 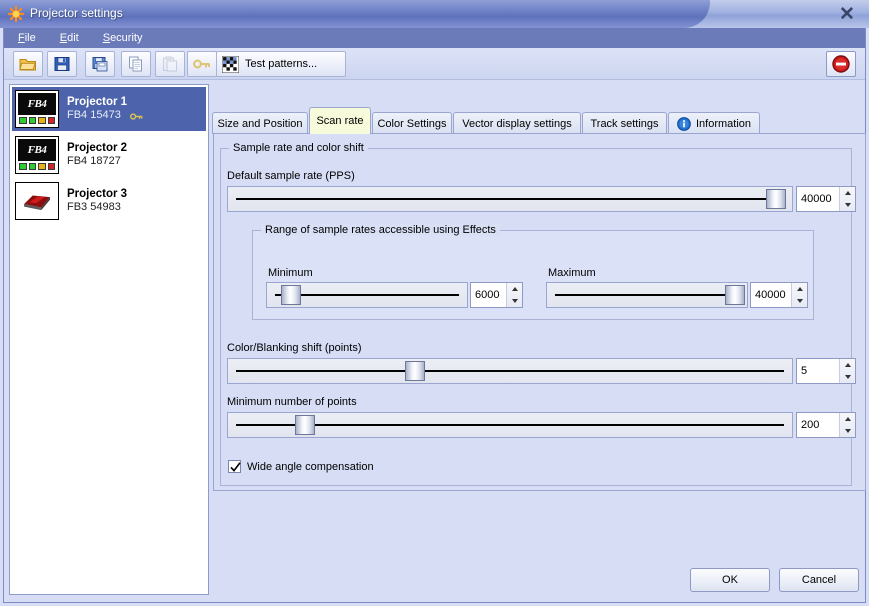 I want to click on key-icon-button, so click(x=202, y=64).